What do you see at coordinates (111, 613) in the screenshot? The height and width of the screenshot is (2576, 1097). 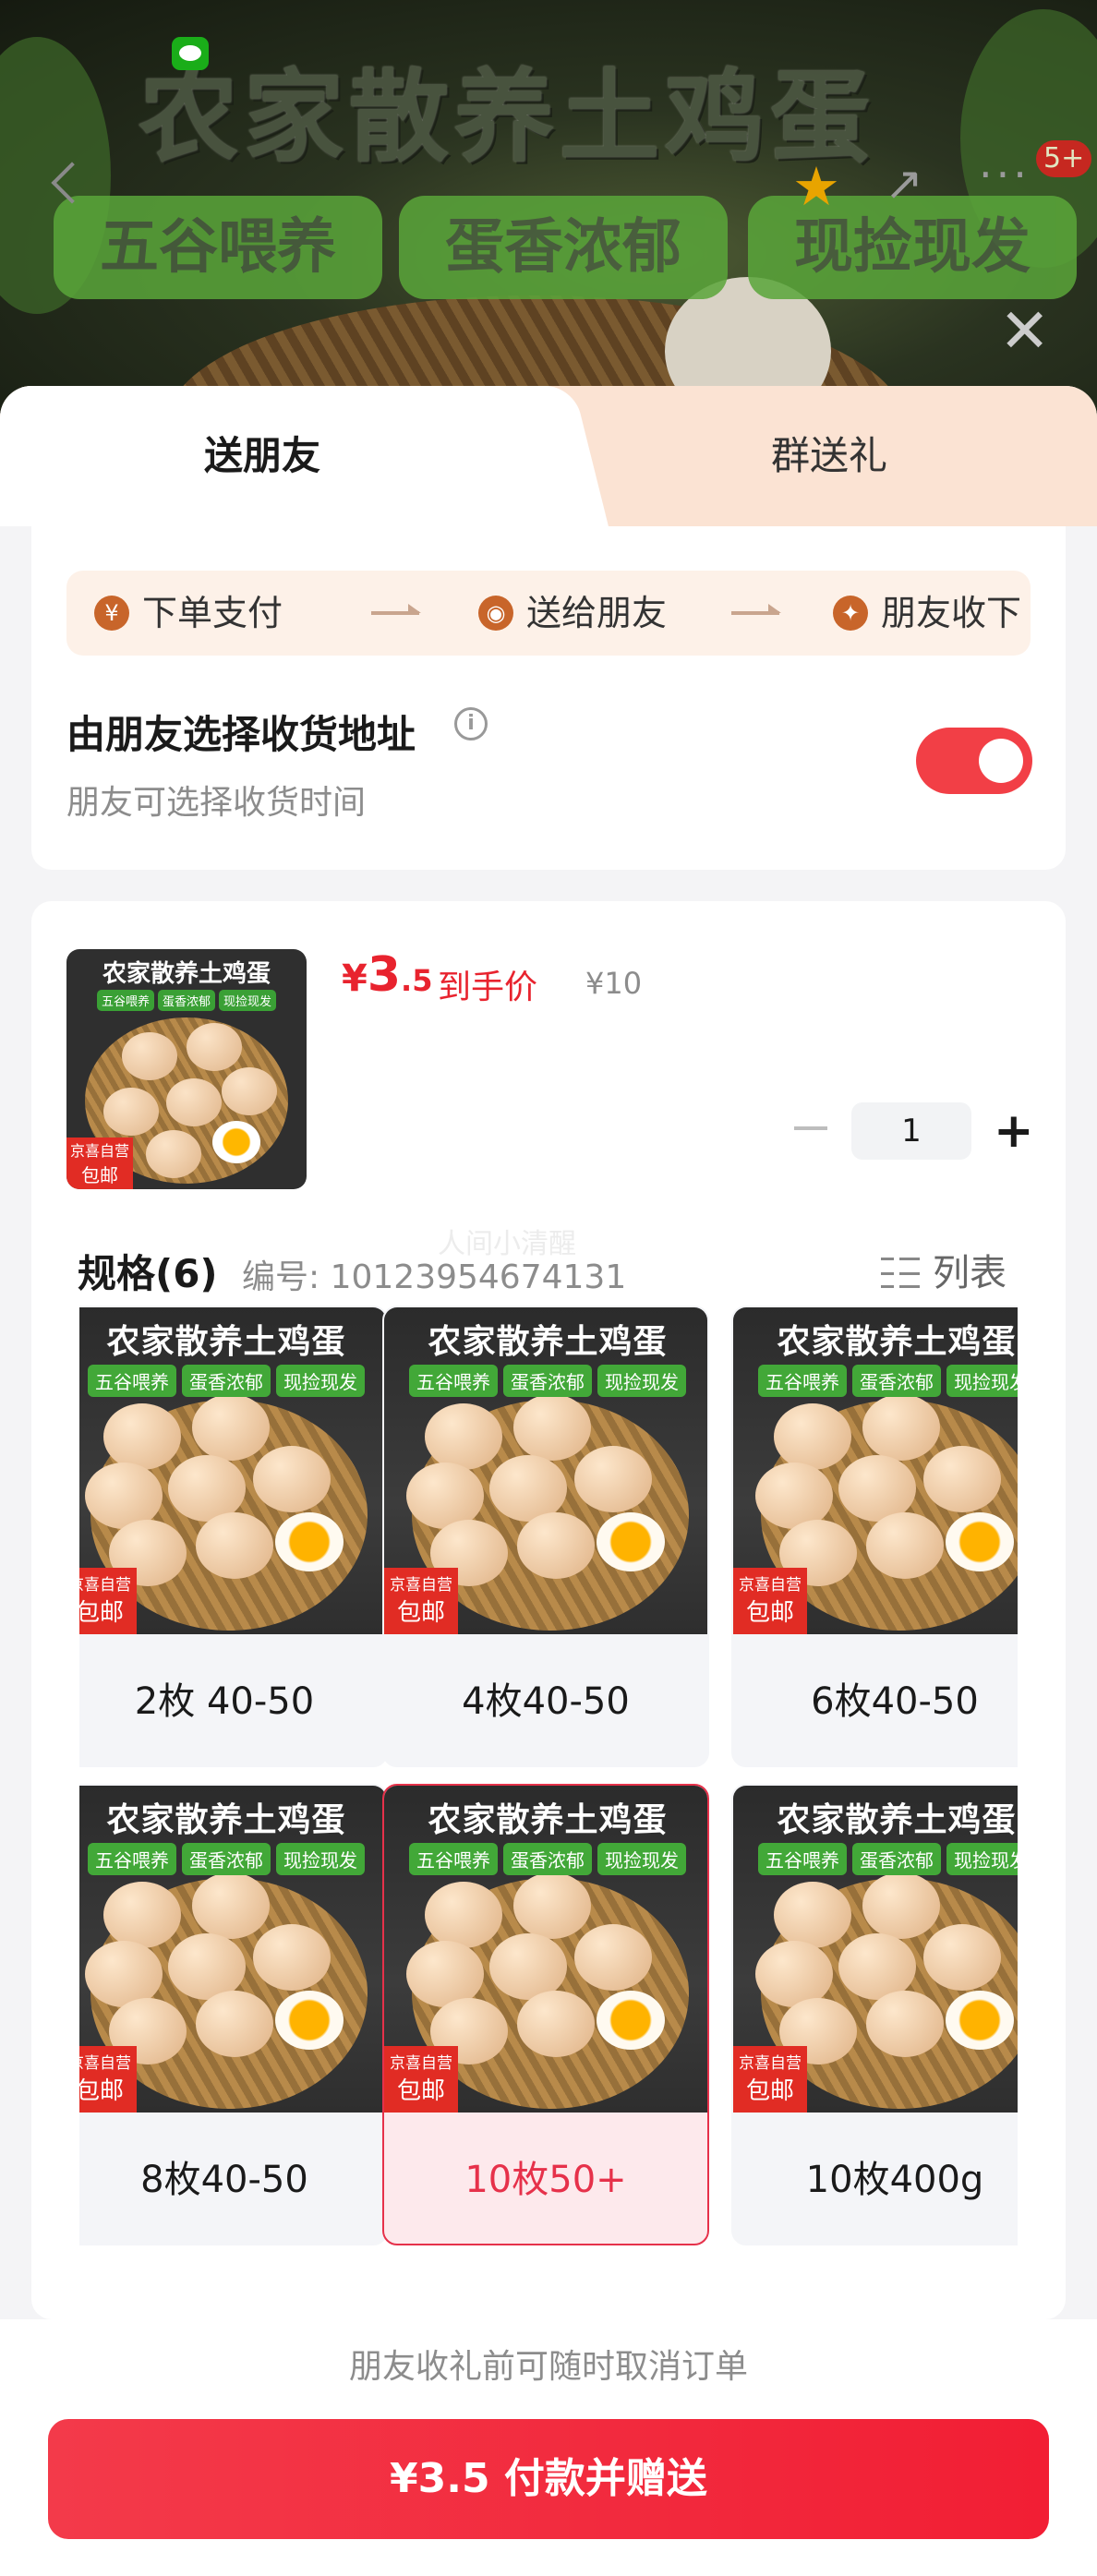 I see `yuan-icon: ¥` at bounding box center [111, 613].